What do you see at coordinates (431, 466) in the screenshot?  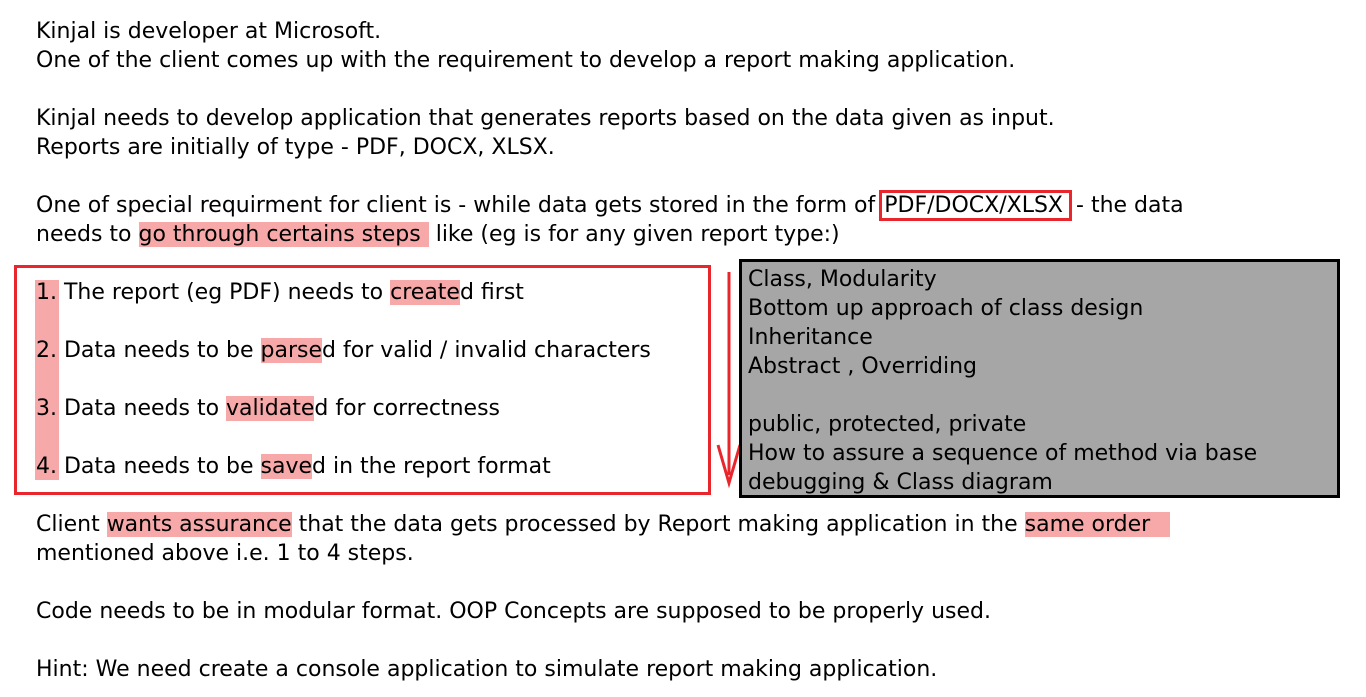 I see `step-text: d in the report format` at bounding box center [431, 466].